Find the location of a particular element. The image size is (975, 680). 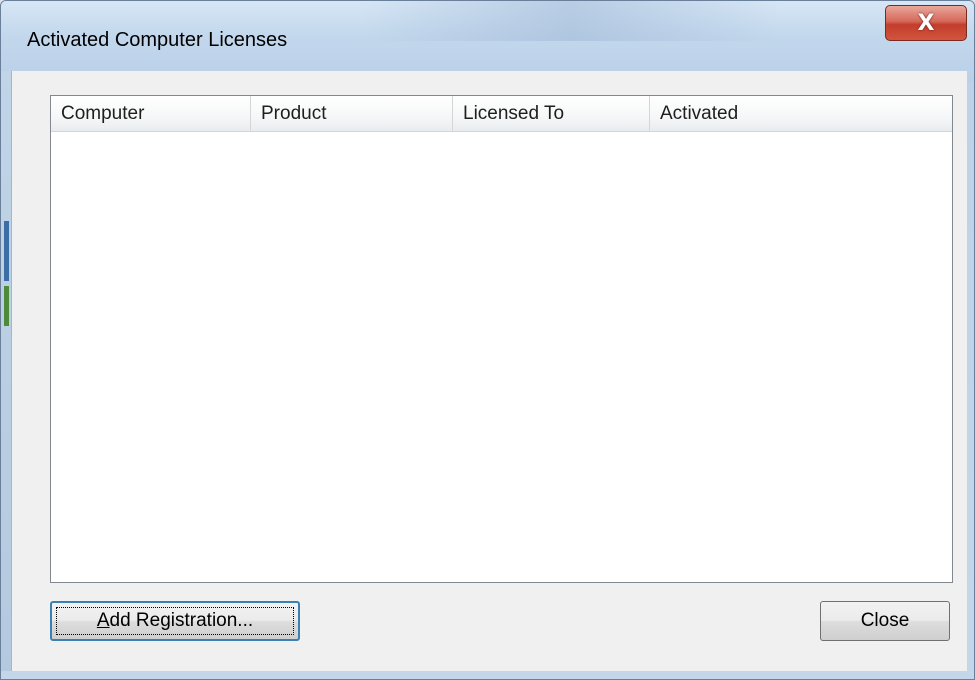

frame-artifact-blue is located at coordinates (6, 251).